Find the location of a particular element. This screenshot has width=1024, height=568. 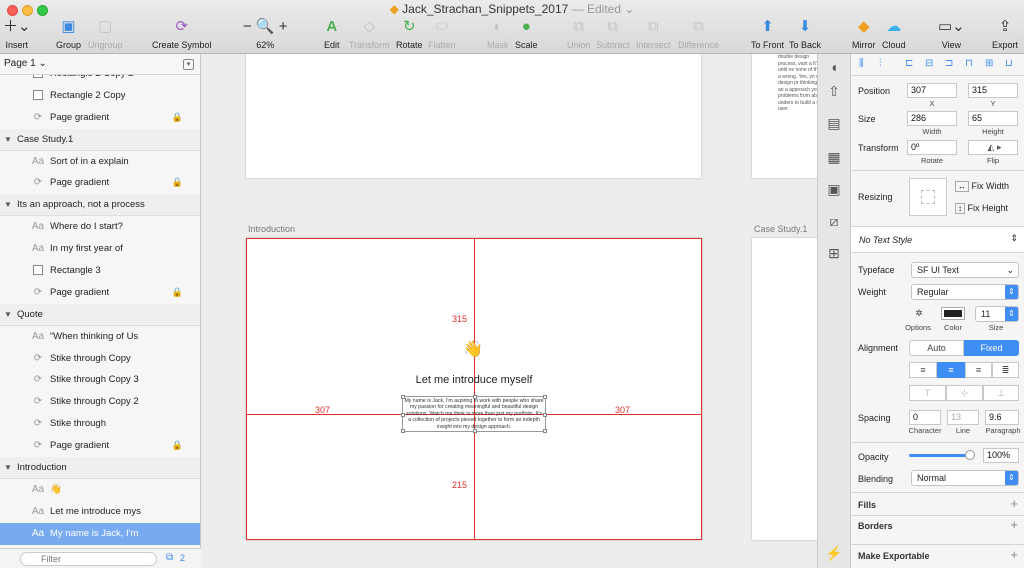

opacity-slider-knob is located at coordinates (970, 455).